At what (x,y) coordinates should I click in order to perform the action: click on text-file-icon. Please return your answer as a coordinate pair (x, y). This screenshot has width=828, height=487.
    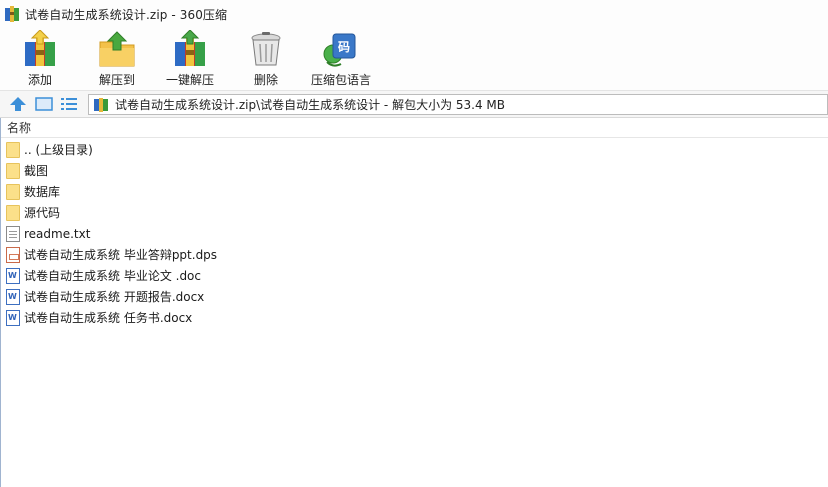
    Looking at the image, I should click on (13, 233).